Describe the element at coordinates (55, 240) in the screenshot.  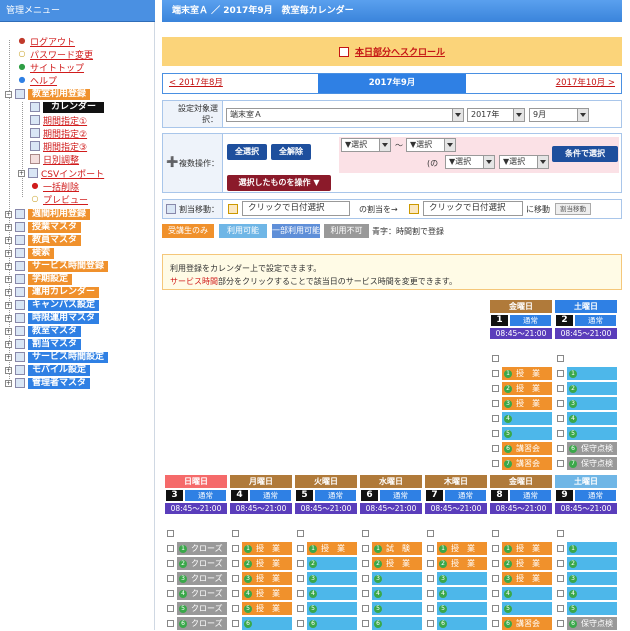
I see `sidebar-group-label: 教員マスタ` at that location.